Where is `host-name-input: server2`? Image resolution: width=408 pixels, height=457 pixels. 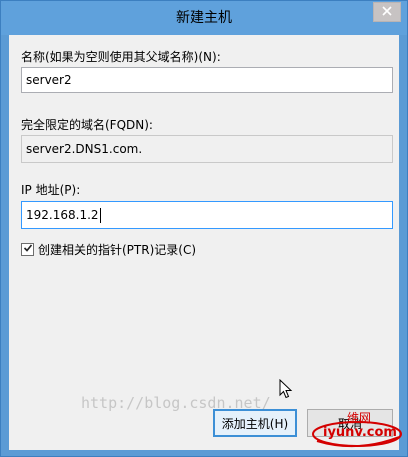 host-name-input: server2 is located at coordinates (207, 80).